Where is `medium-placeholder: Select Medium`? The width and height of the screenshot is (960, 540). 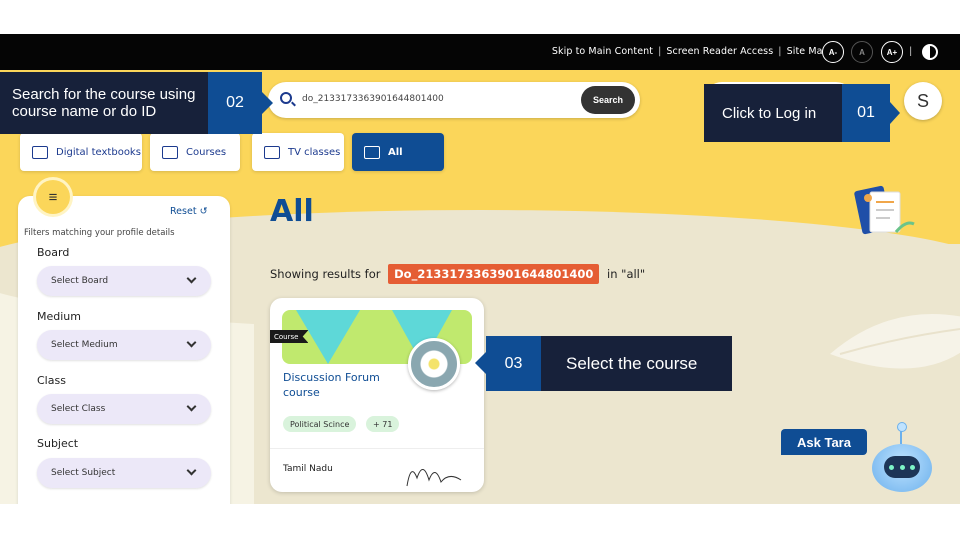
medium-placeholder: Select Medium is located at coordinates (84, 345).